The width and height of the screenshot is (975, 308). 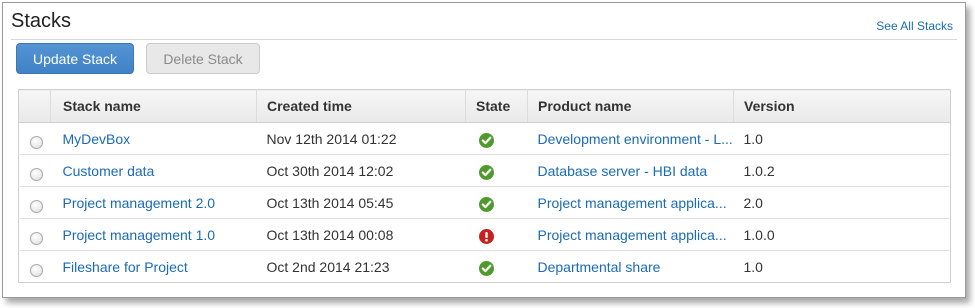 I want to click on stack-name-link: Project management 2.0, so click(x=139, y=203).